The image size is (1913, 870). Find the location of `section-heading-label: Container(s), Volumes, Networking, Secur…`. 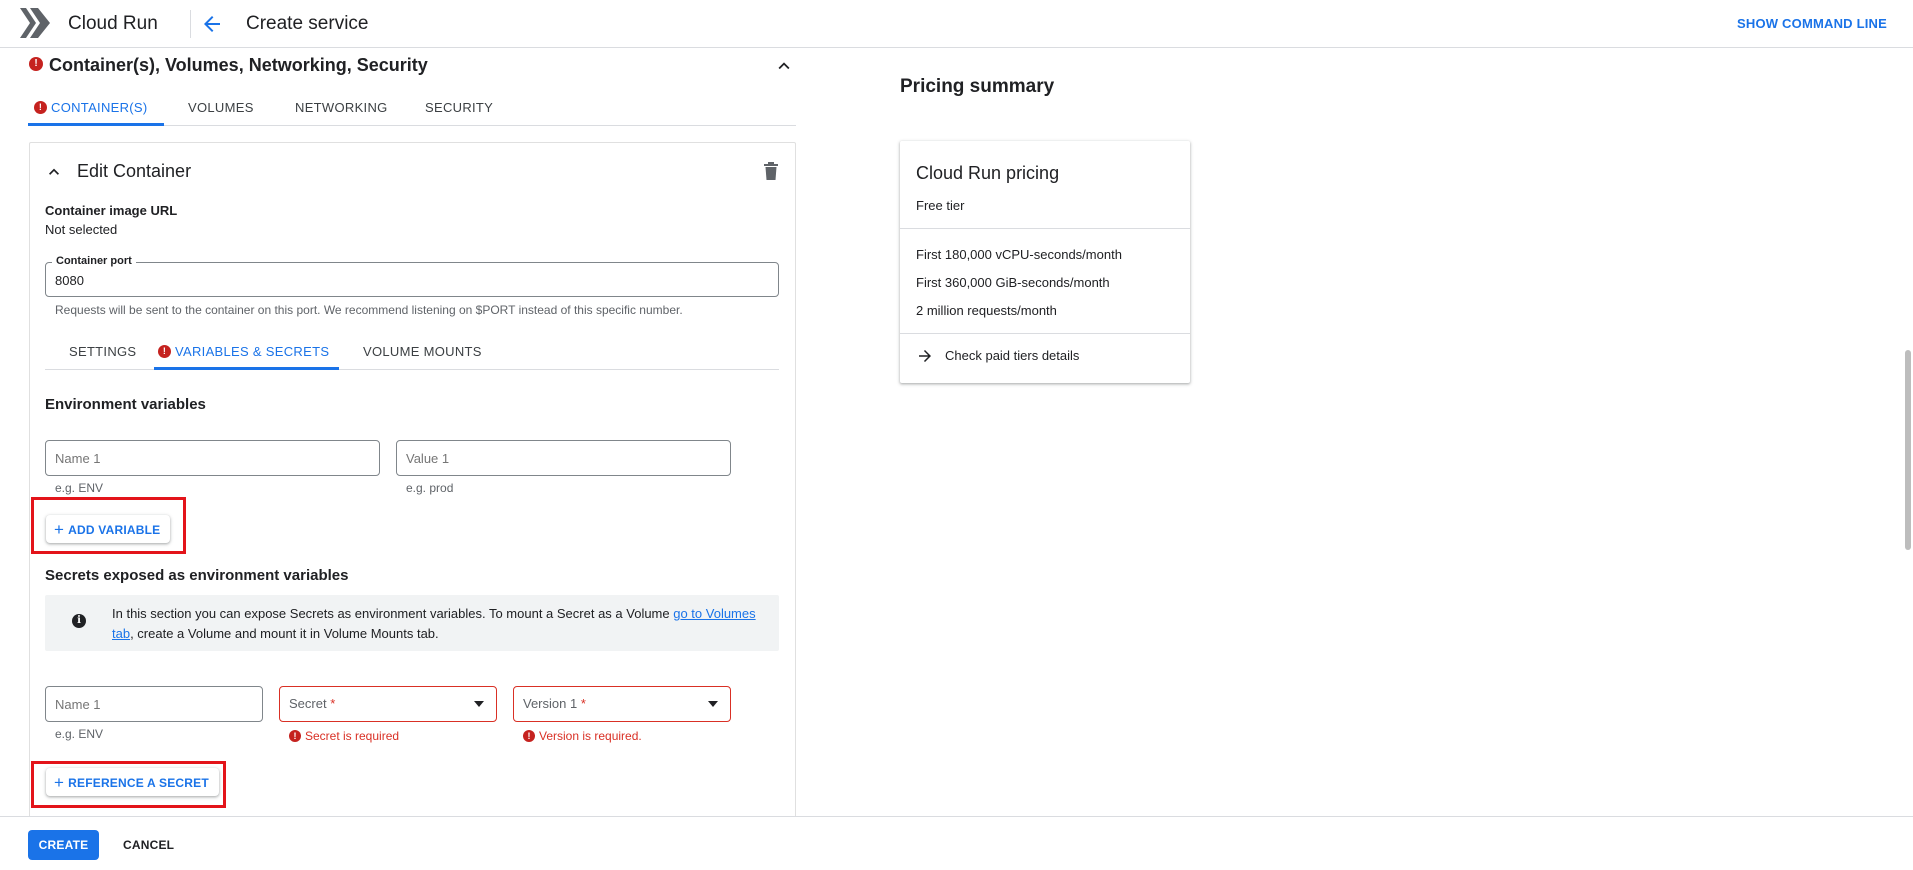

section-heading-label: Container(s), Volumes, Networking, Secur… is located at coordinates (238, 65).